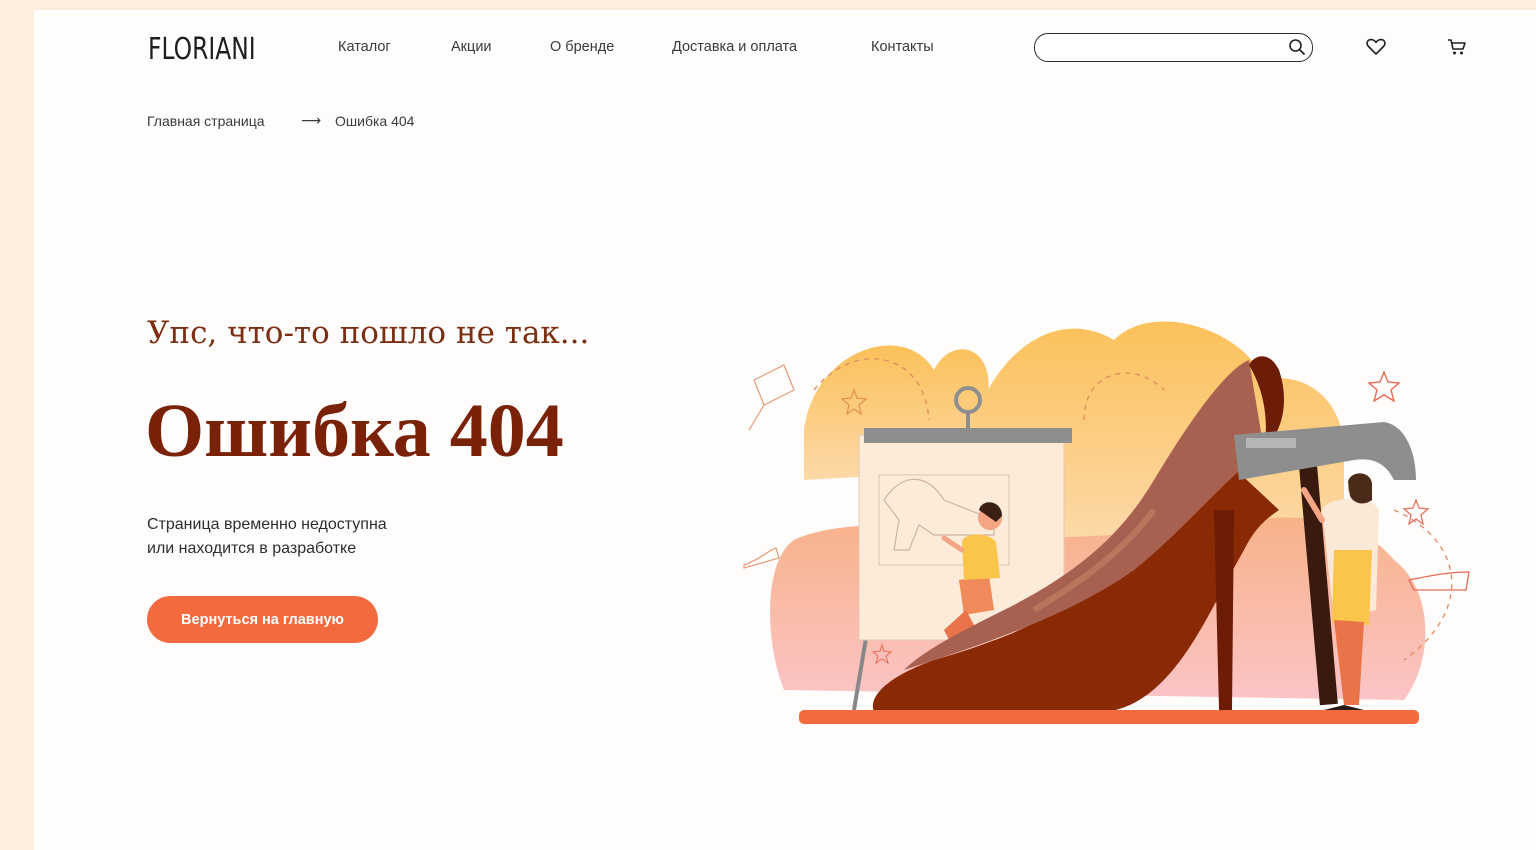 This screenshot has width=1536, height=850. I want to click on floor-base, so click(1109, 717).